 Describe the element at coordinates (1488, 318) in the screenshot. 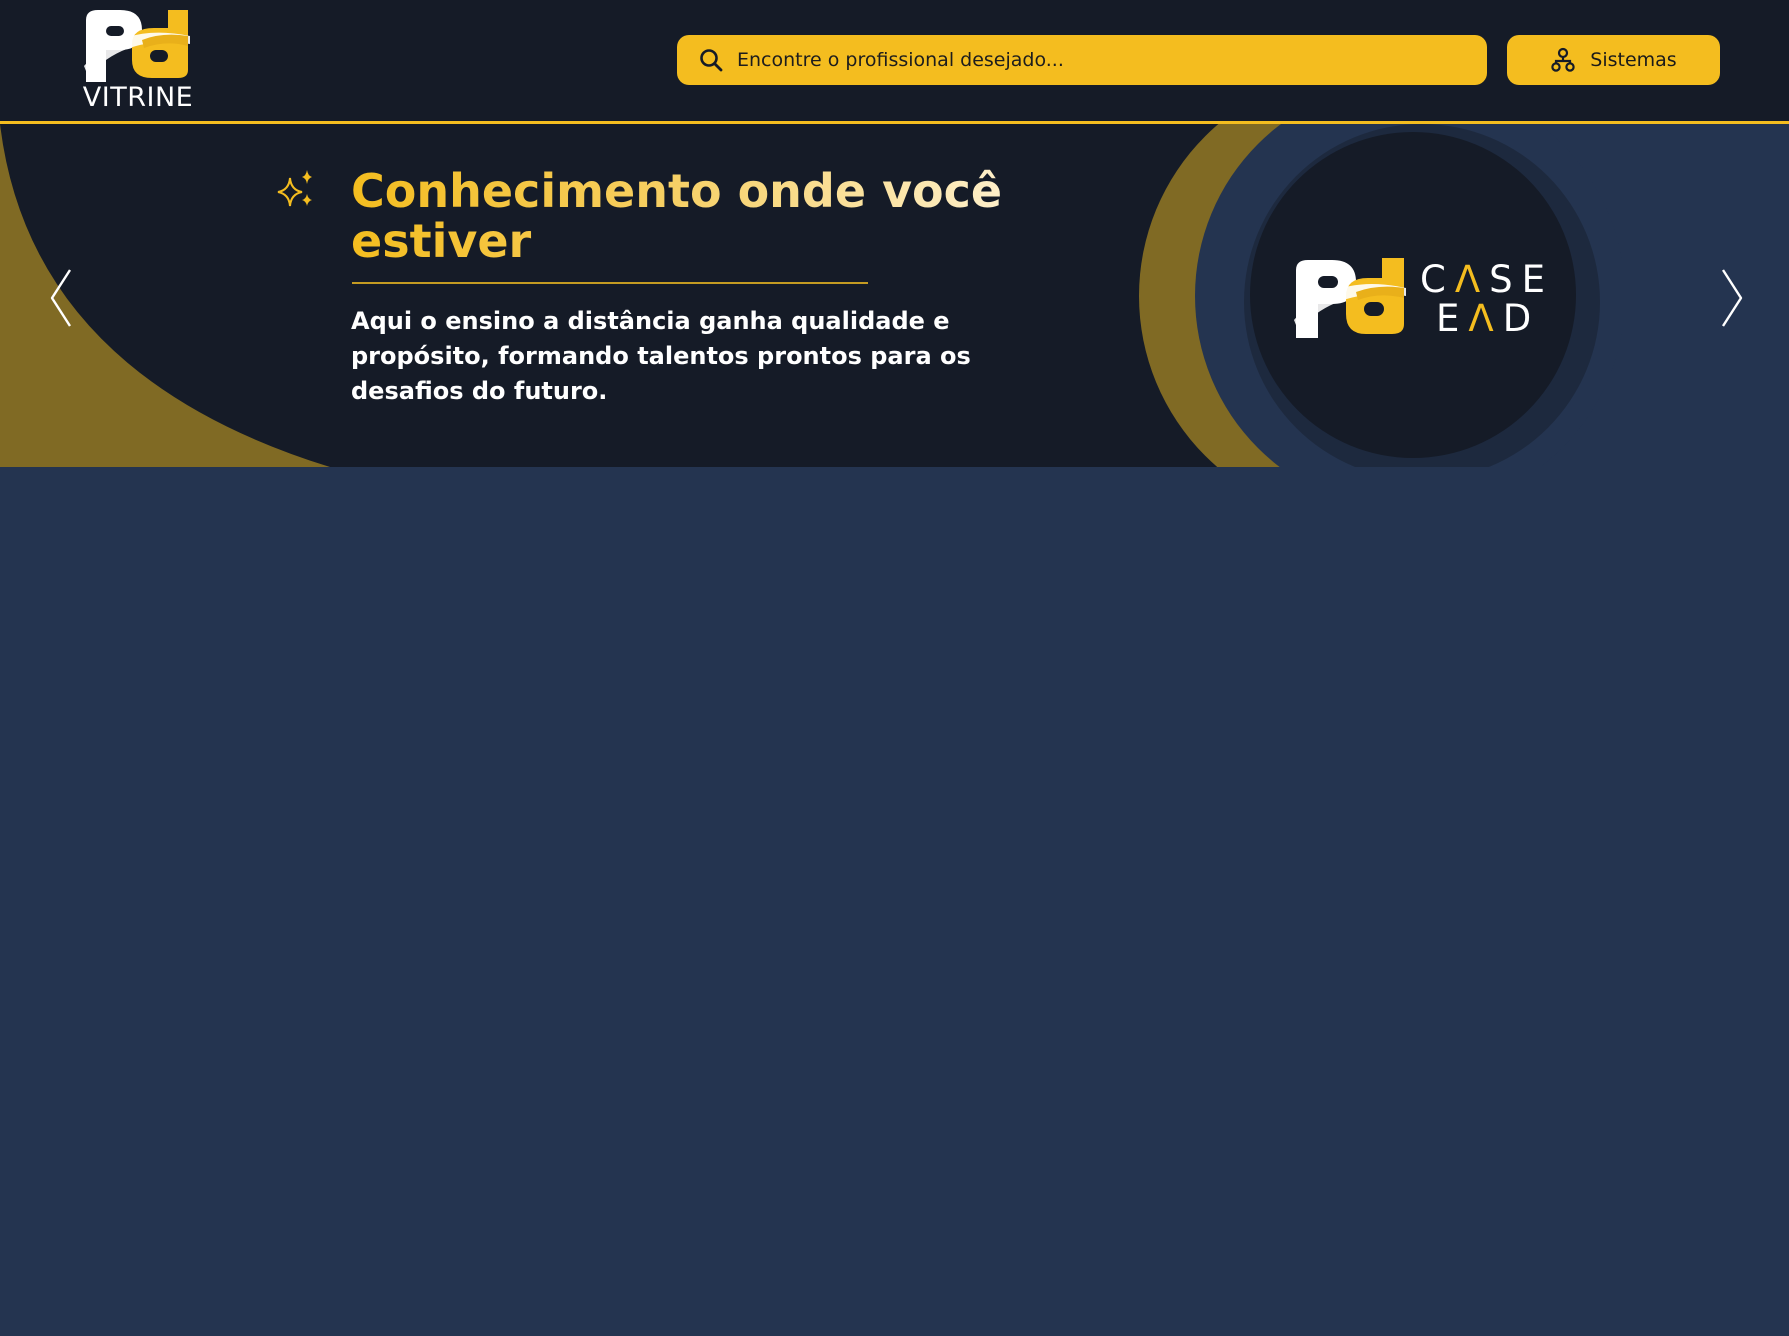

I see `brand-ead-text: EΛD` at that location.